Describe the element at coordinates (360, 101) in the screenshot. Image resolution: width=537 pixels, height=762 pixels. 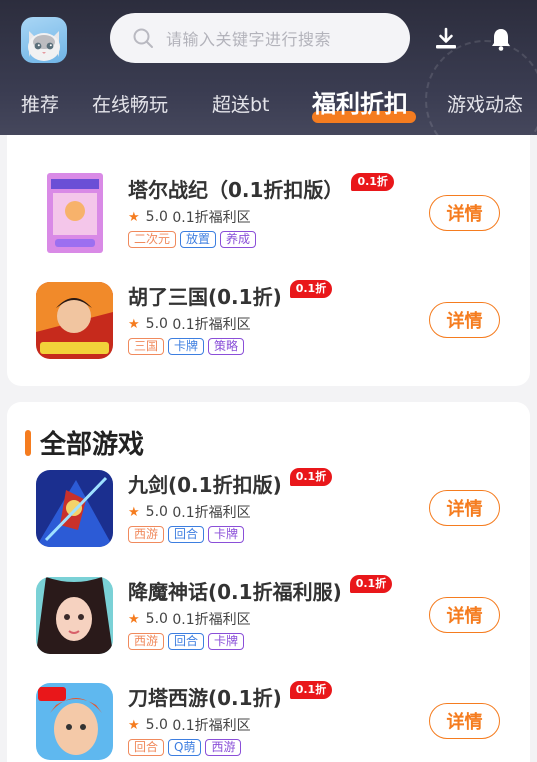
I see `tab-welfare-discount: 福利折扣` at that location.